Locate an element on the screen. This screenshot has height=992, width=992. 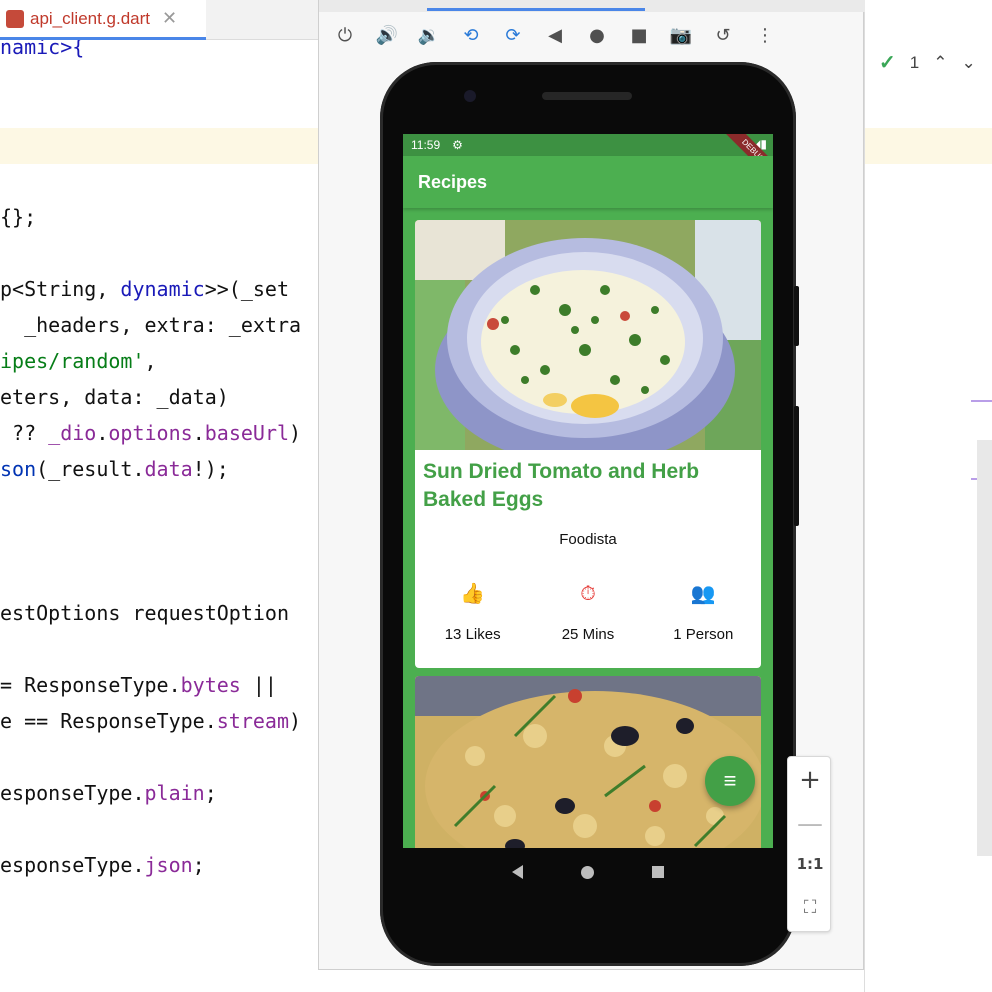
code-token: data is located at coordinates (168, 469).